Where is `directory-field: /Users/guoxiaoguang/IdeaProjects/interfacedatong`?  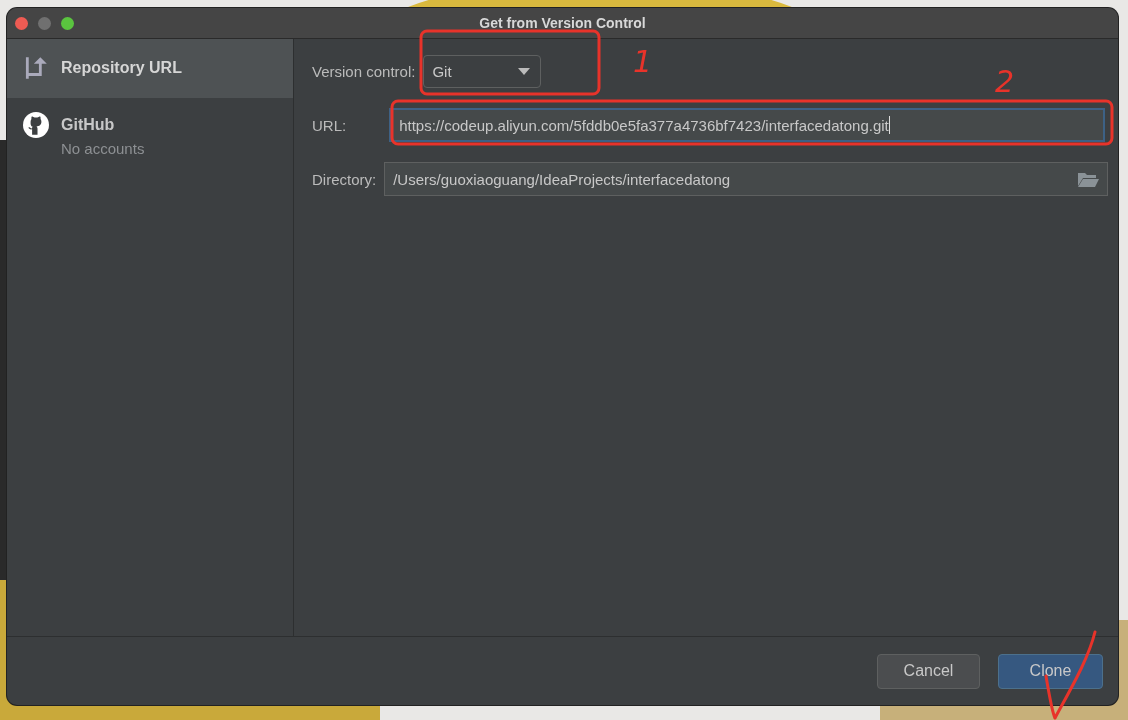 directory-field: /Users/guoxiaoguang/IdeaProjects/interfacedatong is located at coordinates (746, 179).